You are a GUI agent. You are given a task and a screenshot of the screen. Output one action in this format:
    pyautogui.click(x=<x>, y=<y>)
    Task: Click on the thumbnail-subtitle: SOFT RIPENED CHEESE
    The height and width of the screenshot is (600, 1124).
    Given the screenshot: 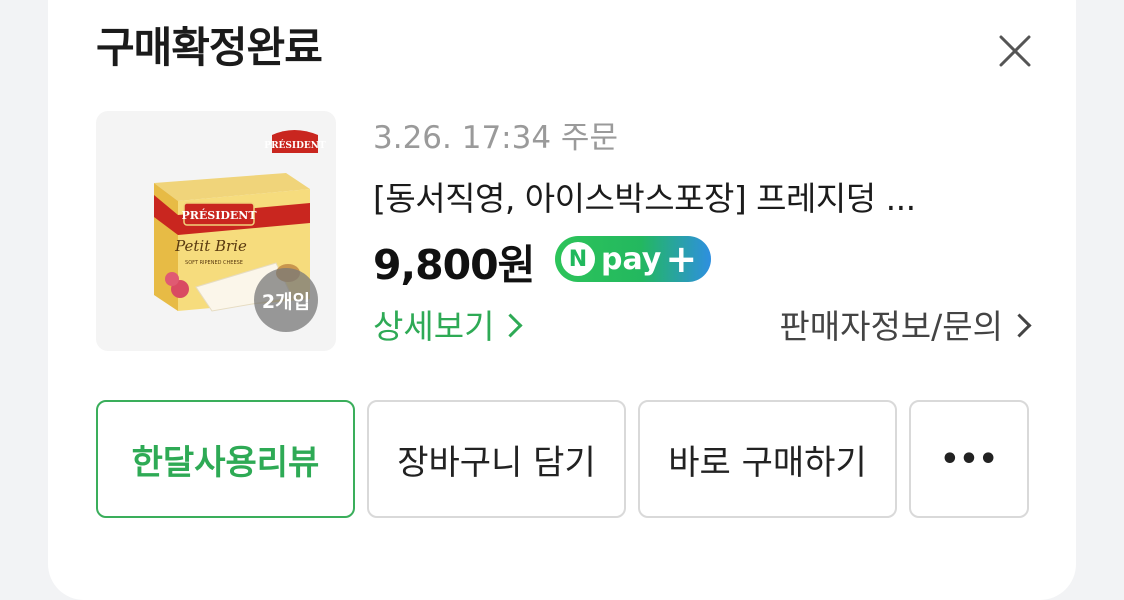 What is the action you would take?
    pyautogui.click(x=214, y=263)
    